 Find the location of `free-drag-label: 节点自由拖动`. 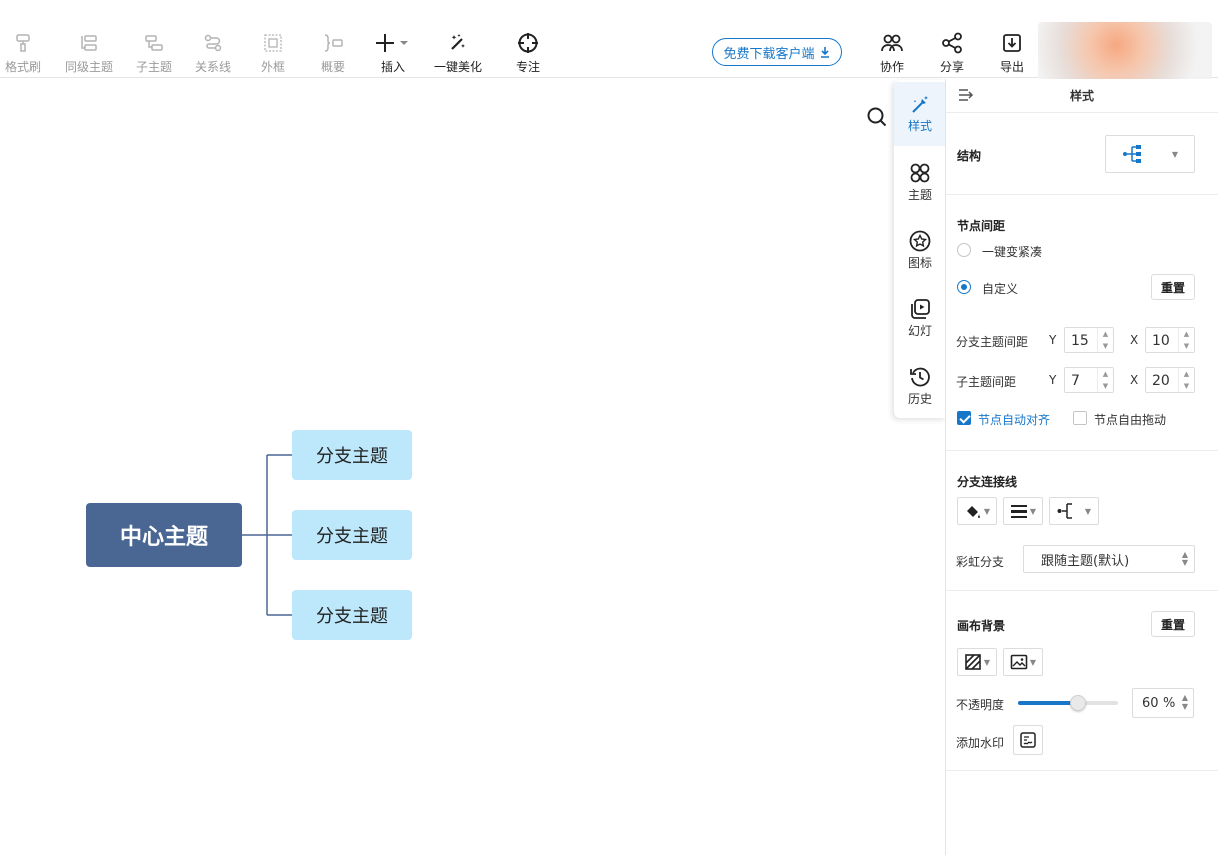

free-drag-label: 节点自由拖动 is located at coordinates (1130, 420).